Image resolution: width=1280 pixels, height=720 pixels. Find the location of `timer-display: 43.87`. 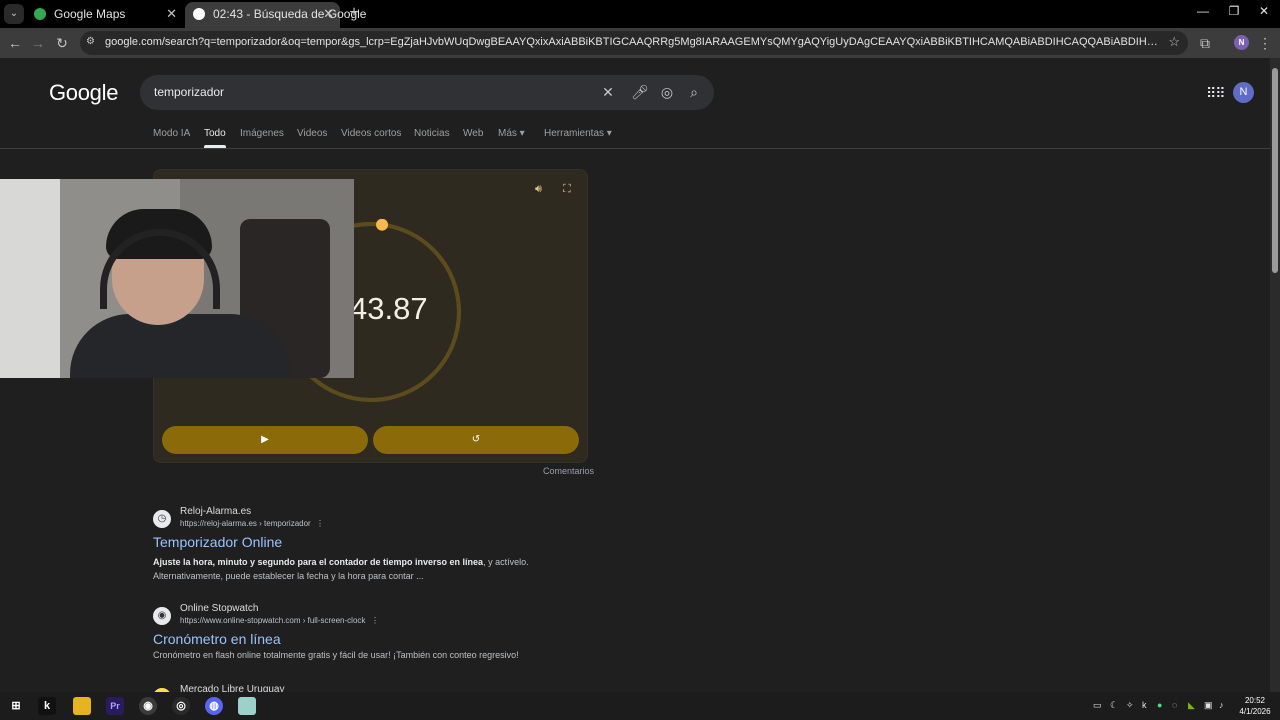

timer-display: 43.87 is located at coordinates (389, 309).